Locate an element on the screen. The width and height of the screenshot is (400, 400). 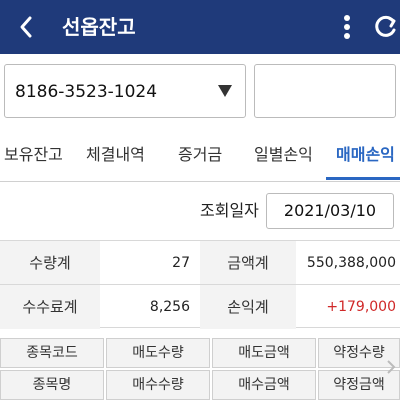
summary-row: 수량계 27 금액계 550,388,000 is located at coordinates (200, 262).